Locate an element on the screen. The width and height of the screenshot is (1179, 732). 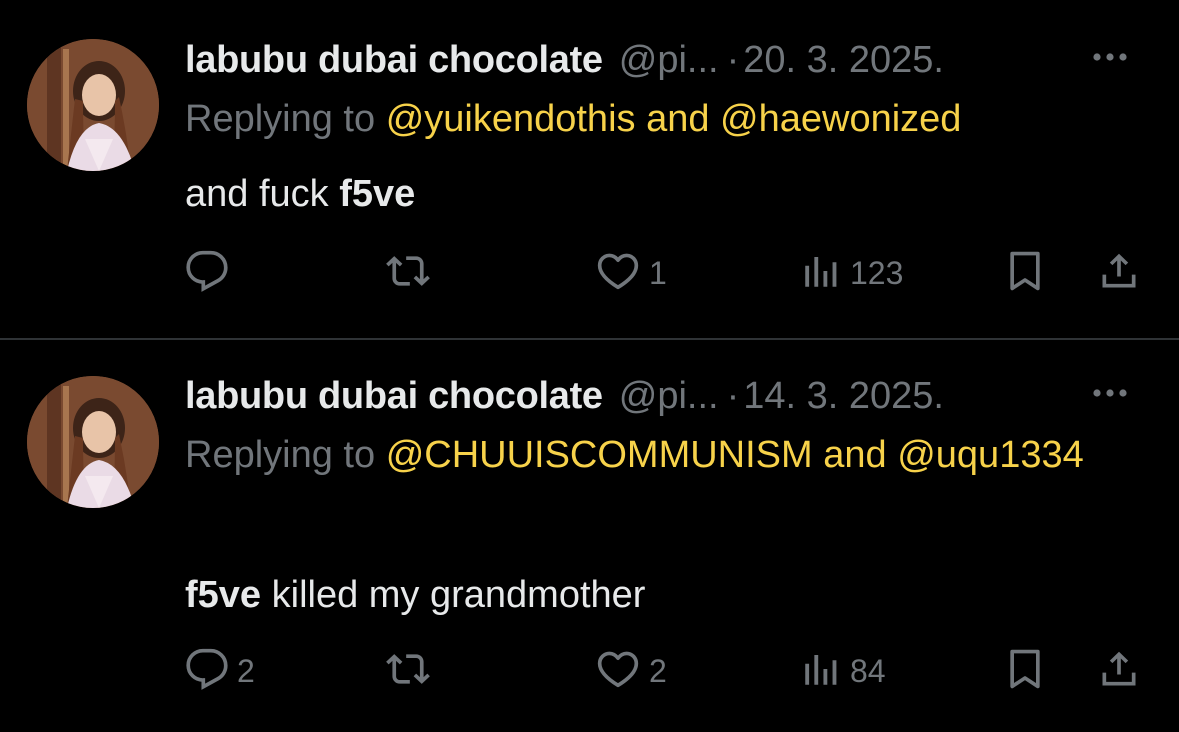
tweet-date: 14. 3. 2025. is located at coordinates (843, 396).